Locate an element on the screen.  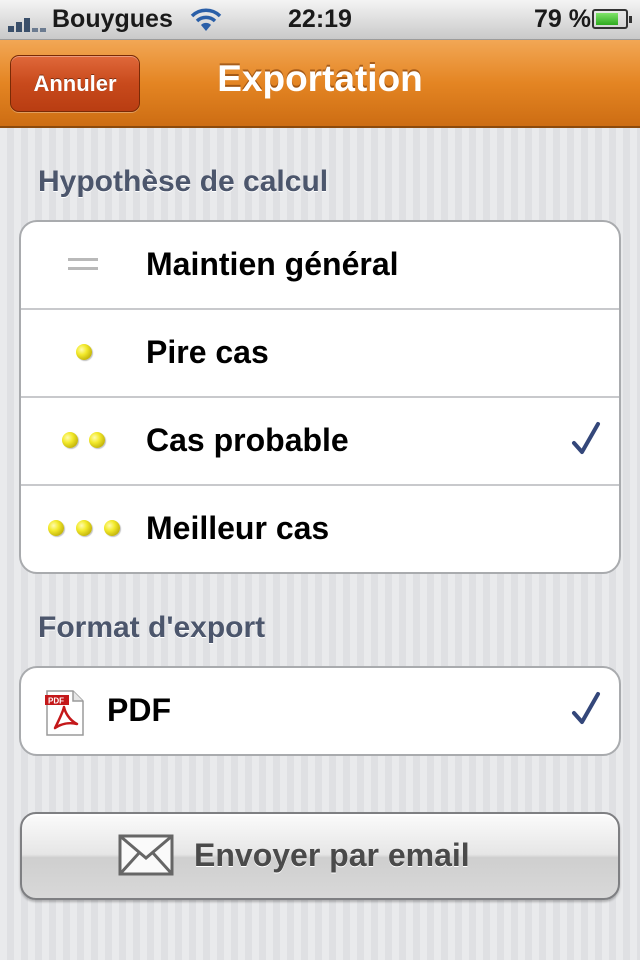
battery-icon is located at coordinates (612, 19).